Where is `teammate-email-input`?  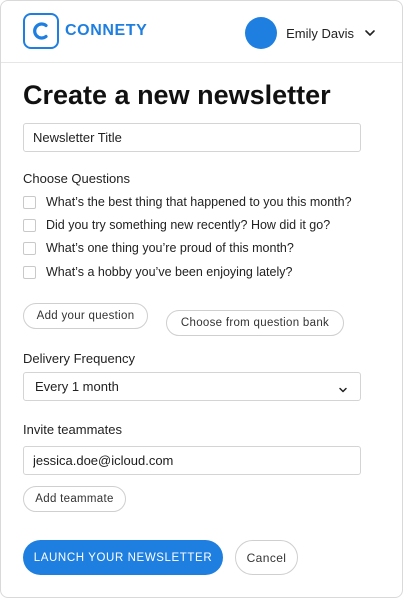 teammate-email-input is located at coordinates (192, 460).